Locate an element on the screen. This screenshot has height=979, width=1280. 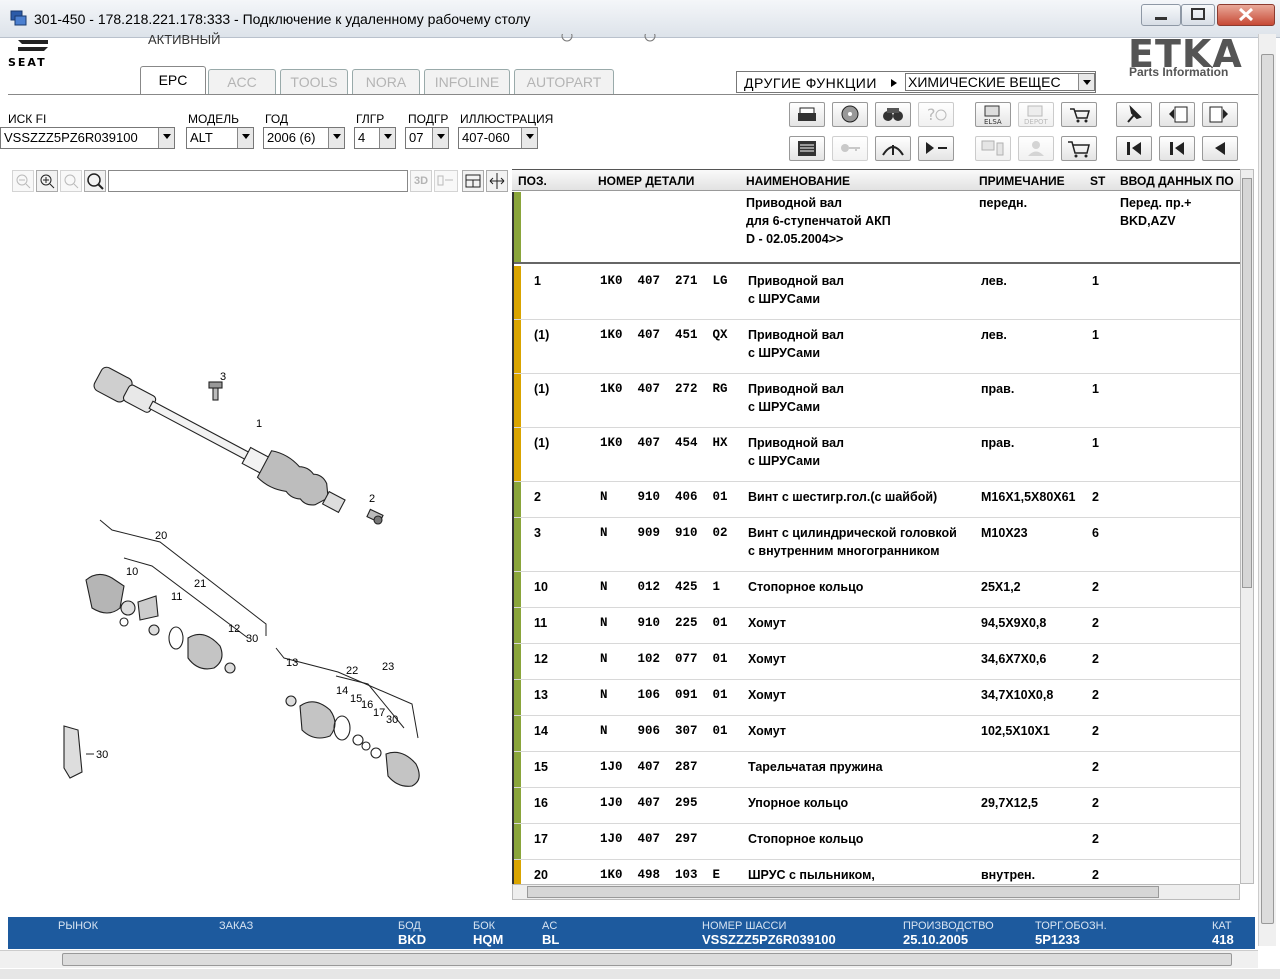
key-button is located at coordinates (850, 148).